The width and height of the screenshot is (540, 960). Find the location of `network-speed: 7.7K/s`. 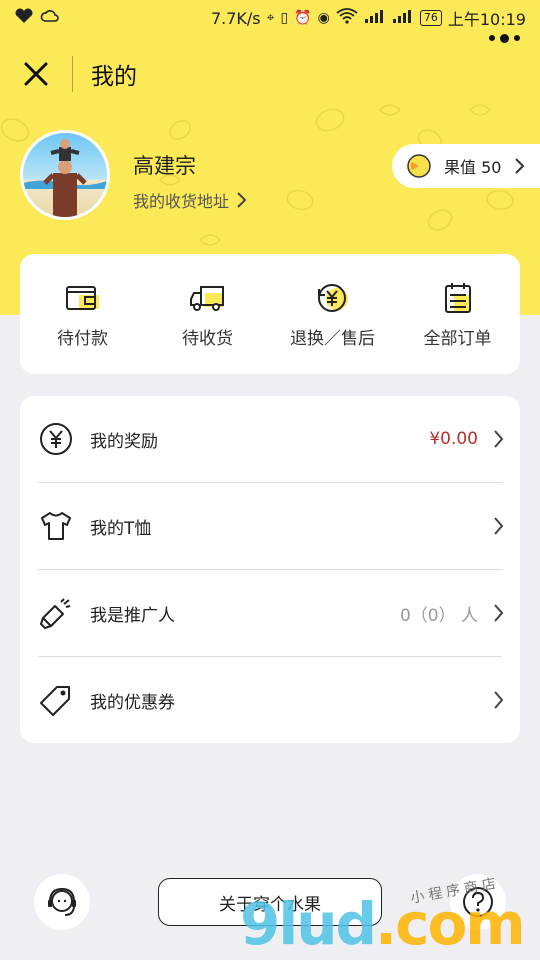

network-speed: 7.7K/s is located at coordinates (235, 18).